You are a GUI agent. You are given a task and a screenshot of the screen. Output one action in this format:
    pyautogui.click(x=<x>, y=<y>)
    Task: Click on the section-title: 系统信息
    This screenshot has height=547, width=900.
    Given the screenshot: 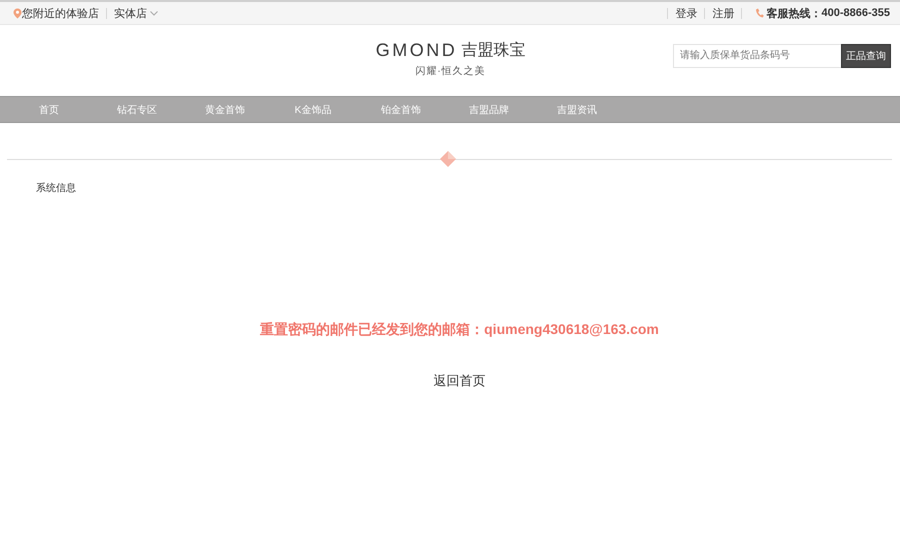 What is the action you would take?
    pyautogui.click(x=56, y=188)
    